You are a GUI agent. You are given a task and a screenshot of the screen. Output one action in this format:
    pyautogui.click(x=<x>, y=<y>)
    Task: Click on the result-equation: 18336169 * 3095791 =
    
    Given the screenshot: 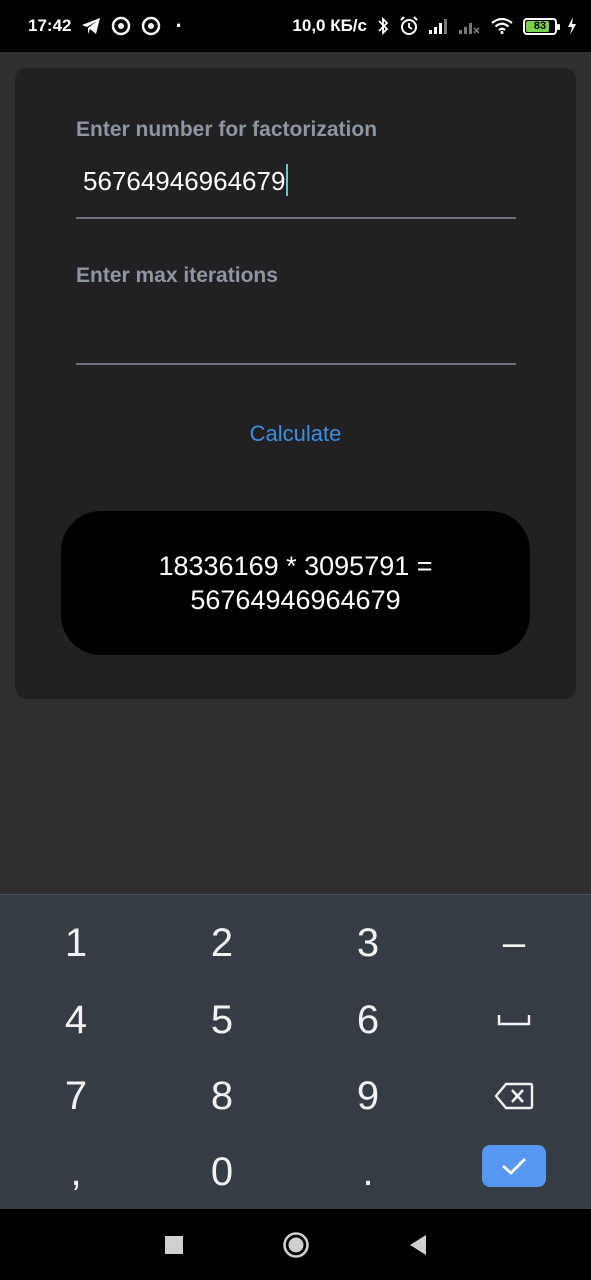 What is the action you would take?
    pyautogui.click(x=295, y=566)
    